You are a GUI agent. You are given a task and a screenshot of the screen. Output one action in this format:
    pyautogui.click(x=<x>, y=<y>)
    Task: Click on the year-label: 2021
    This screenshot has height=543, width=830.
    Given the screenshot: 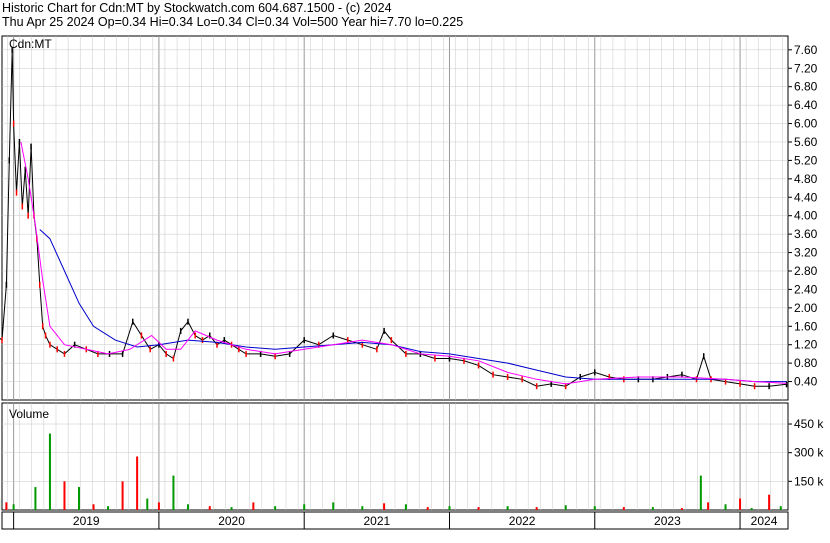 What is the action you would take?
    pyautogui.click(x=376, y=521)
    